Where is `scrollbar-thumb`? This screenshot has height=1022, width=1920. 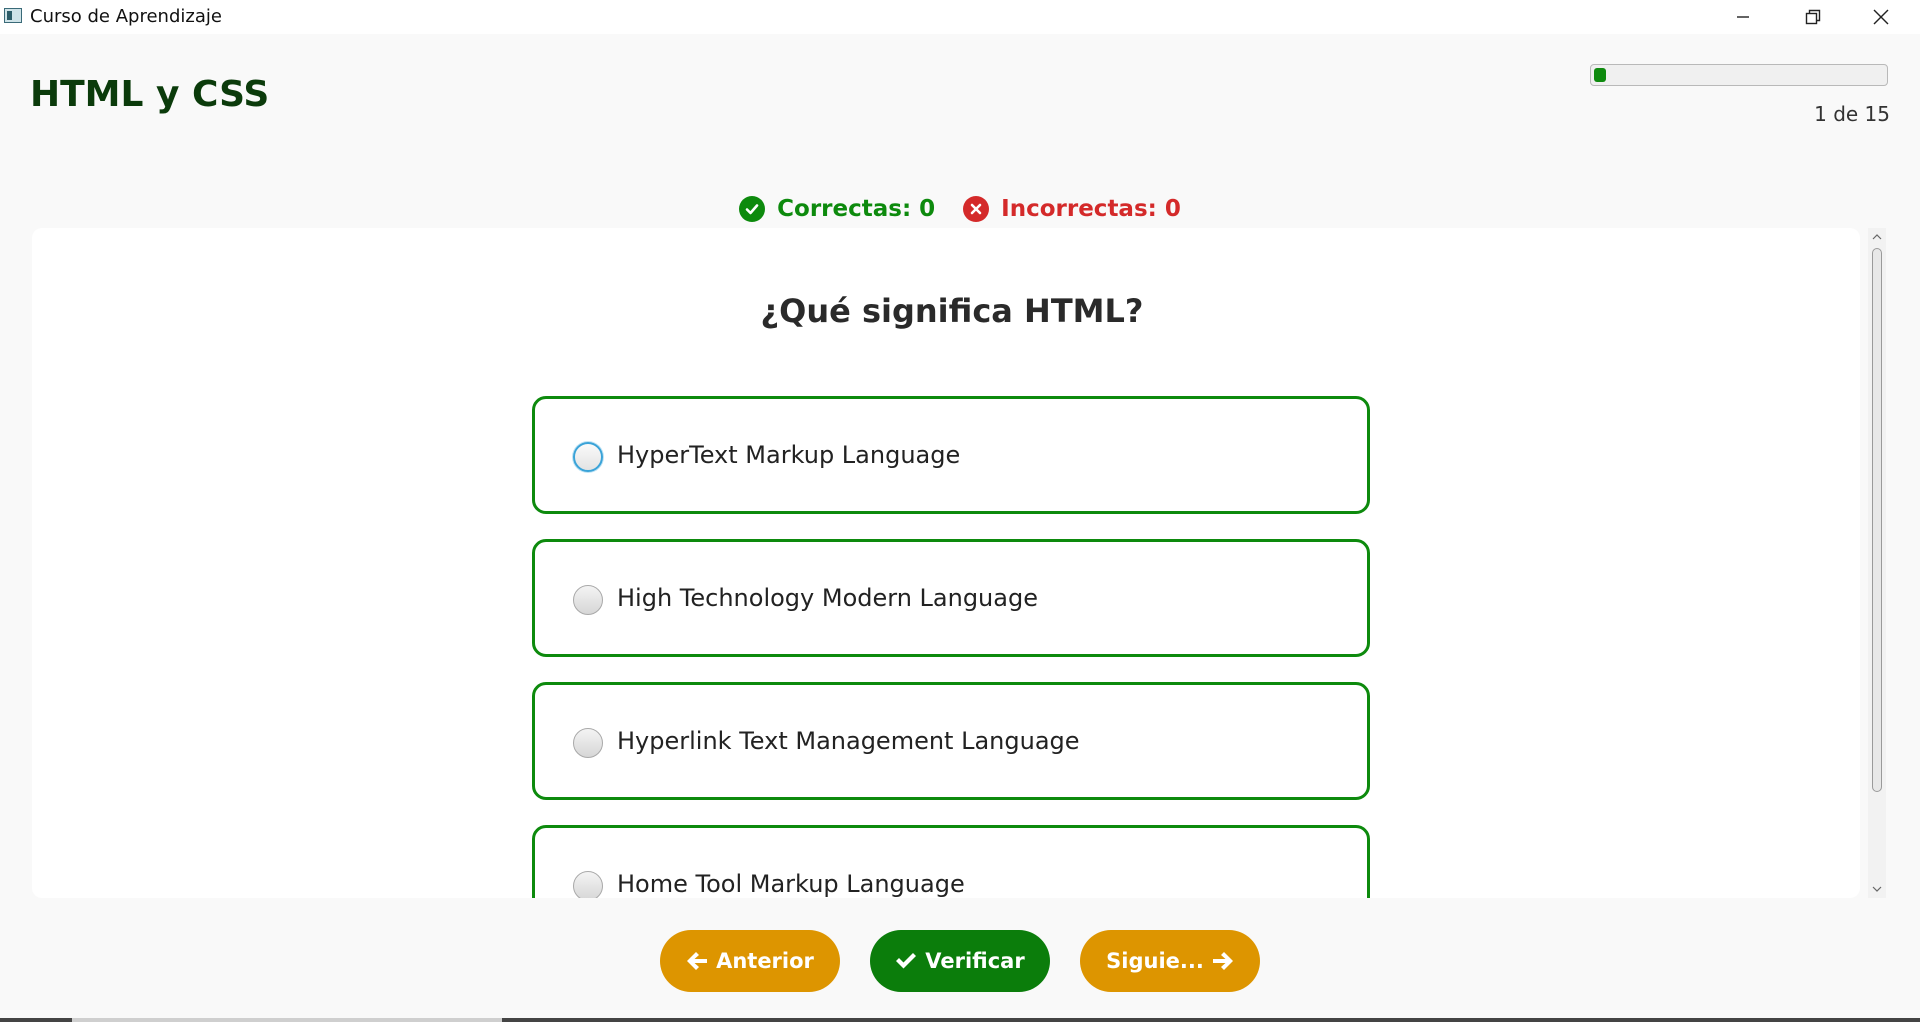
scrollbar-thumb is located at coordinates (1877, 520).